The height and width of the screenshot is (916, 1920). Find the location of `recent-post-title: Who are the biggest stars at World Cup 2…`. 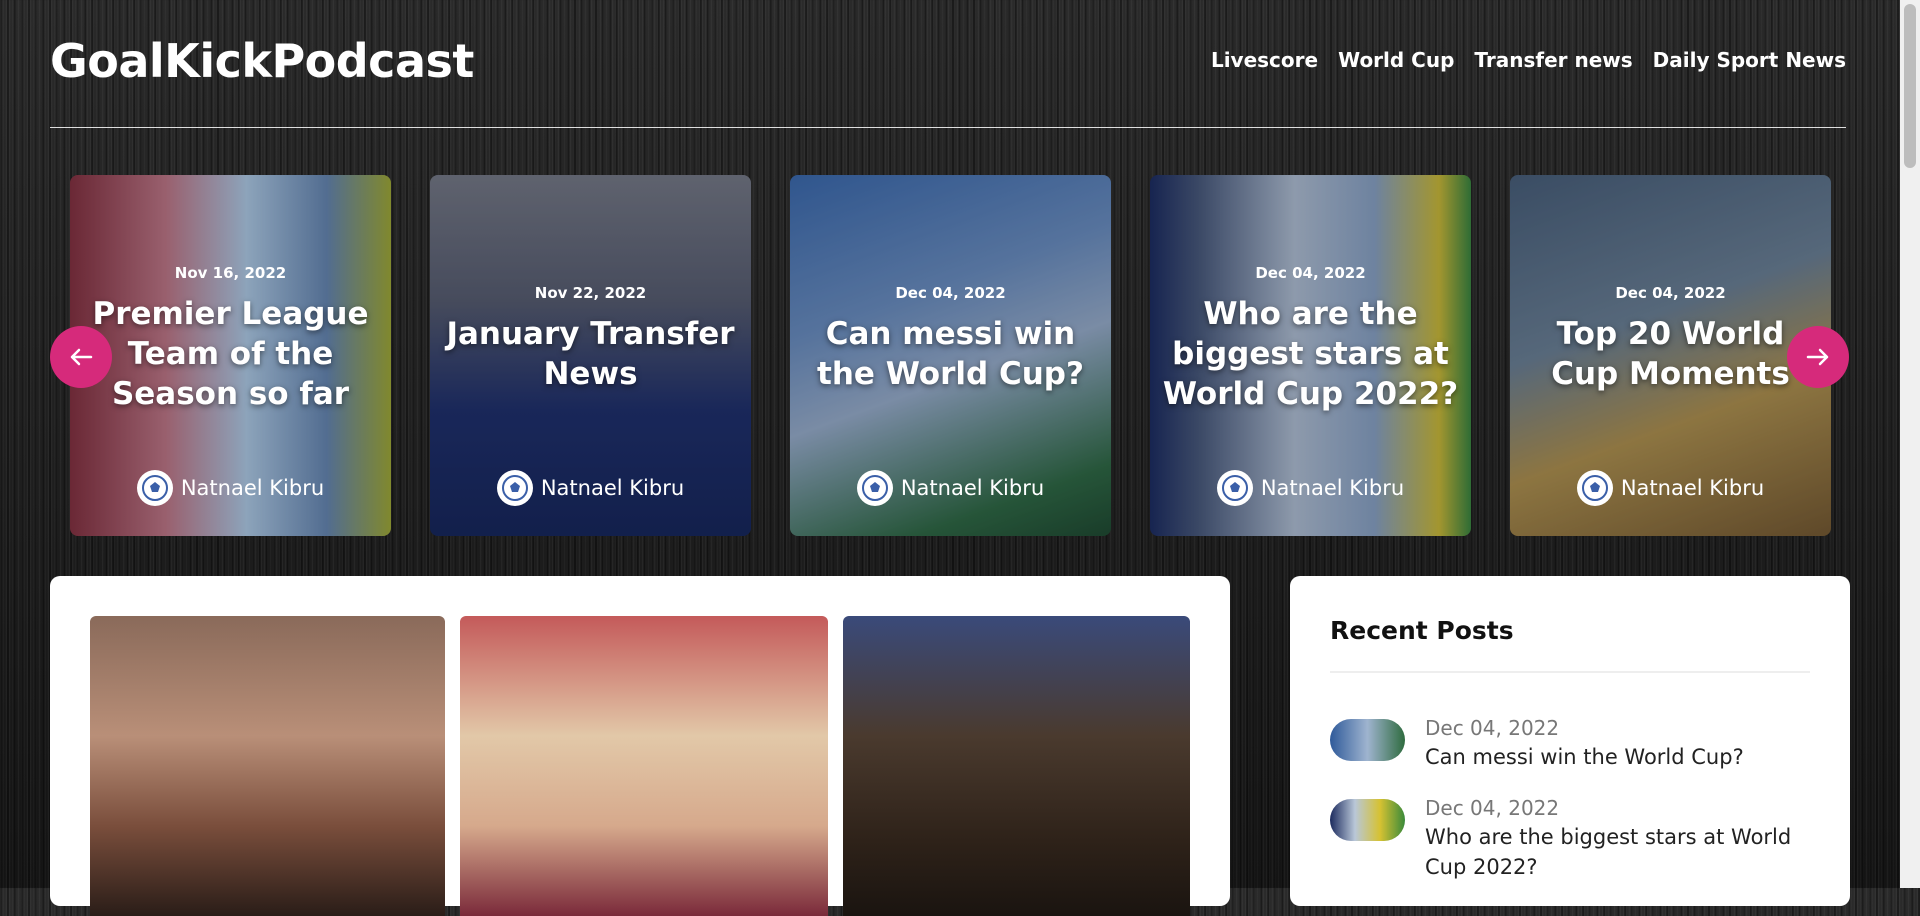

recent-post-title: Who are the biggest stars at World Cup 2… is located at coordinates (1608, 852).